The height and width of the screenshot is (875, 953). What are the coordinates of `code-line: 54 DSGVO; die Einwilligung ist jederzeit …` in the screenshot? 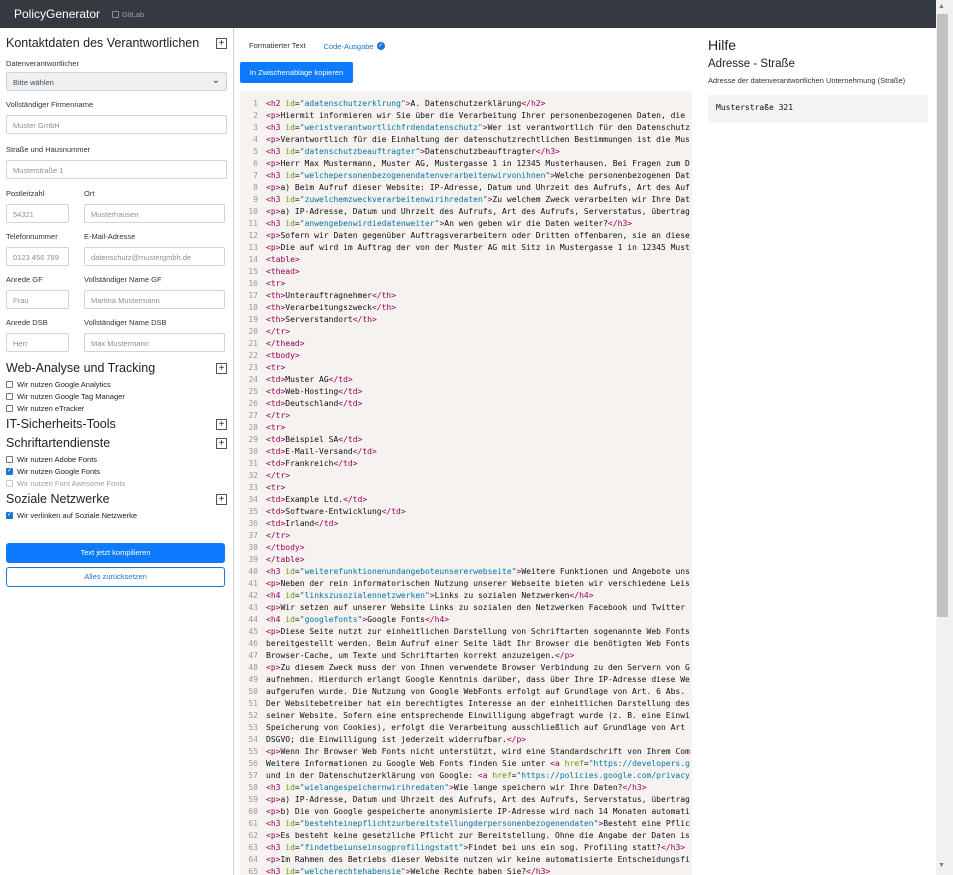 It's located at (466, 740).